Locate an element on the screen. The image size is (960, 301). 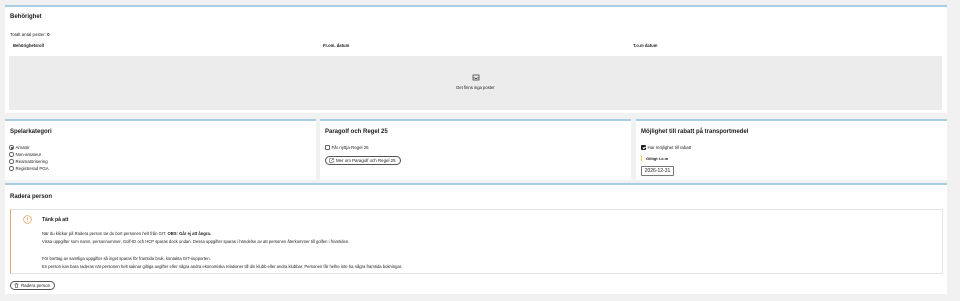
regel25-checkbox-control is located at coordinates (327, 147).